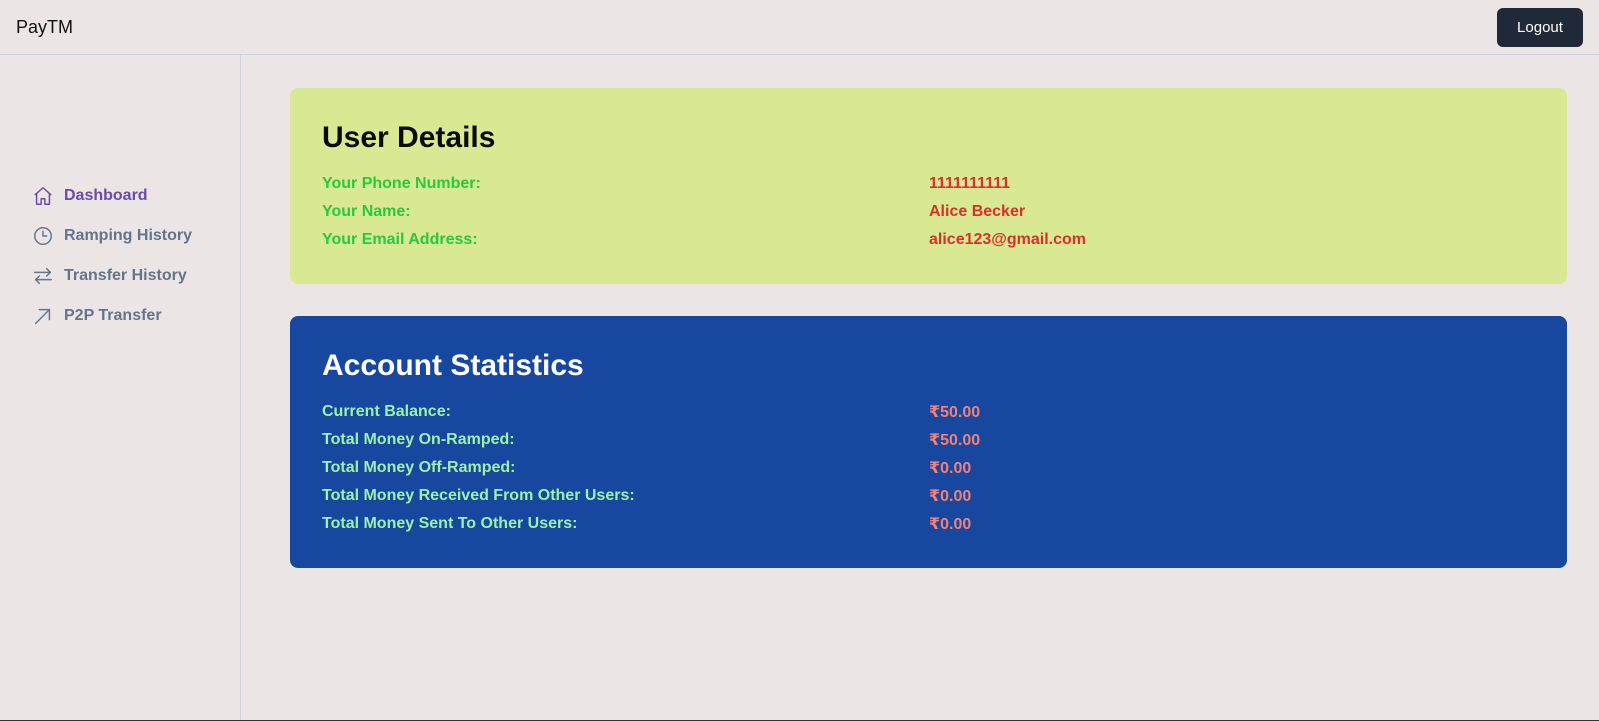 This screenshot has height=721, width=1599. Describe the element at coordinates (478, 495) in the screenshot. I see `stat-label: Total Money Received From Other Users:` at that location.